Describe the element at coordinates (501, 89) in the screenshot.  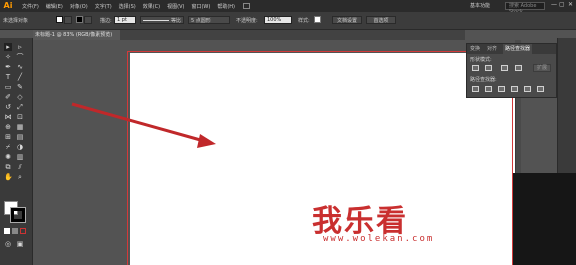
I see `merge-icon` at that location.